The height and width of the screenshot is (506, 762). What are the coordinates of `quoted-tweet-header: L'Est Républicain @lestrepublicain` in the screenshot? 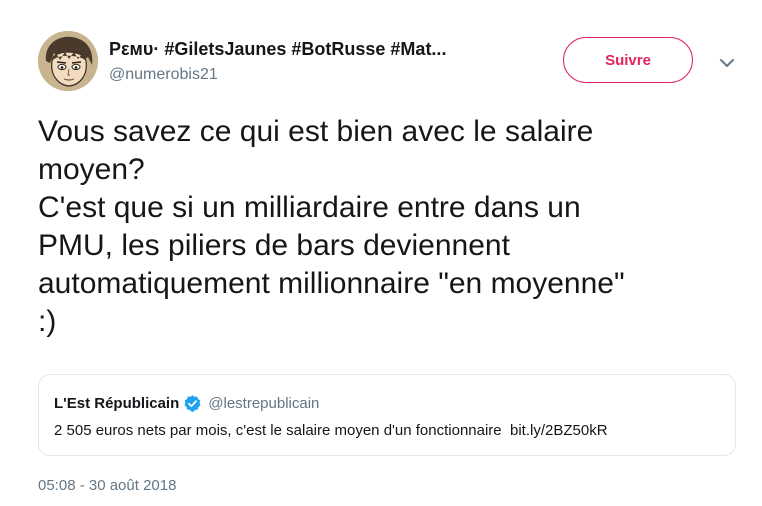 It's located at (186, 403).